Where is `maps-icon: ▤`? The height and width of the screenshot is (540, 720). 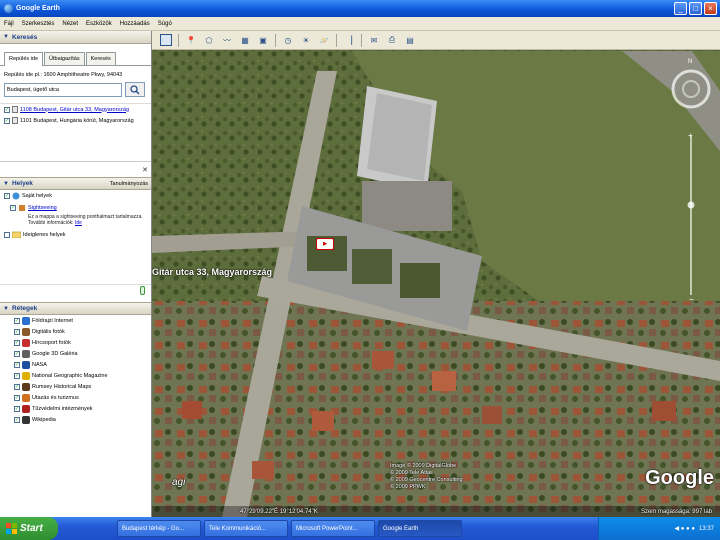
maps-icon: ▤ is located at coordinates (410, 40).